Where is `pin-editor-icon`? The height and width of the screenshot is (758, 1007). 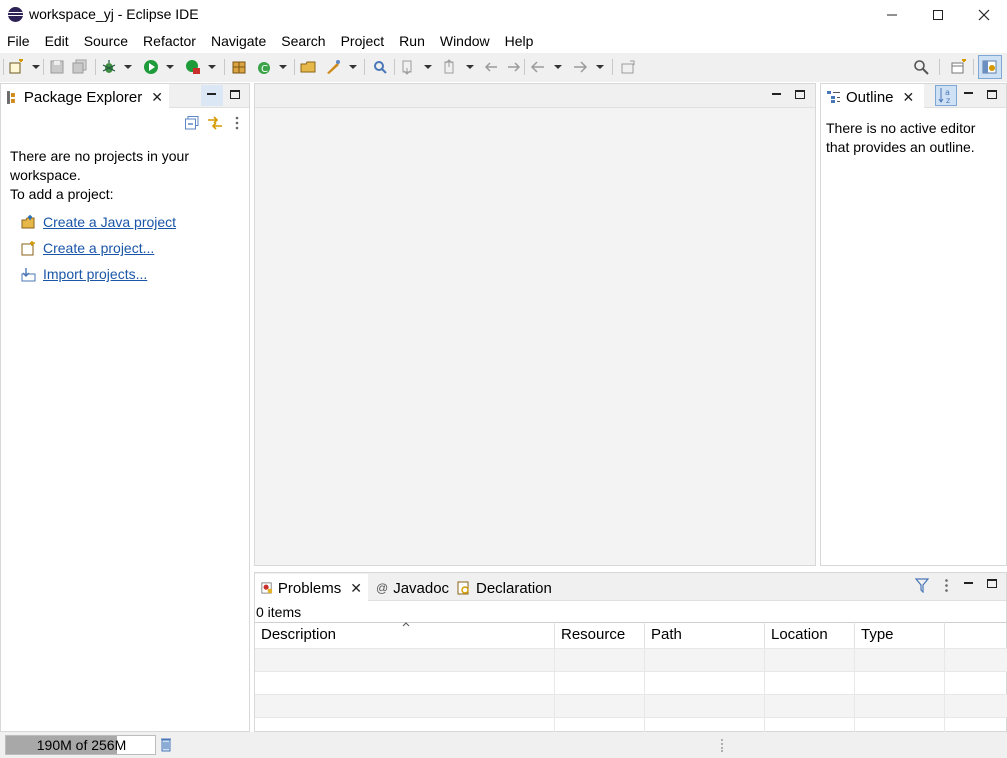 pin-editor-icon is located at coordinates (628, 67).